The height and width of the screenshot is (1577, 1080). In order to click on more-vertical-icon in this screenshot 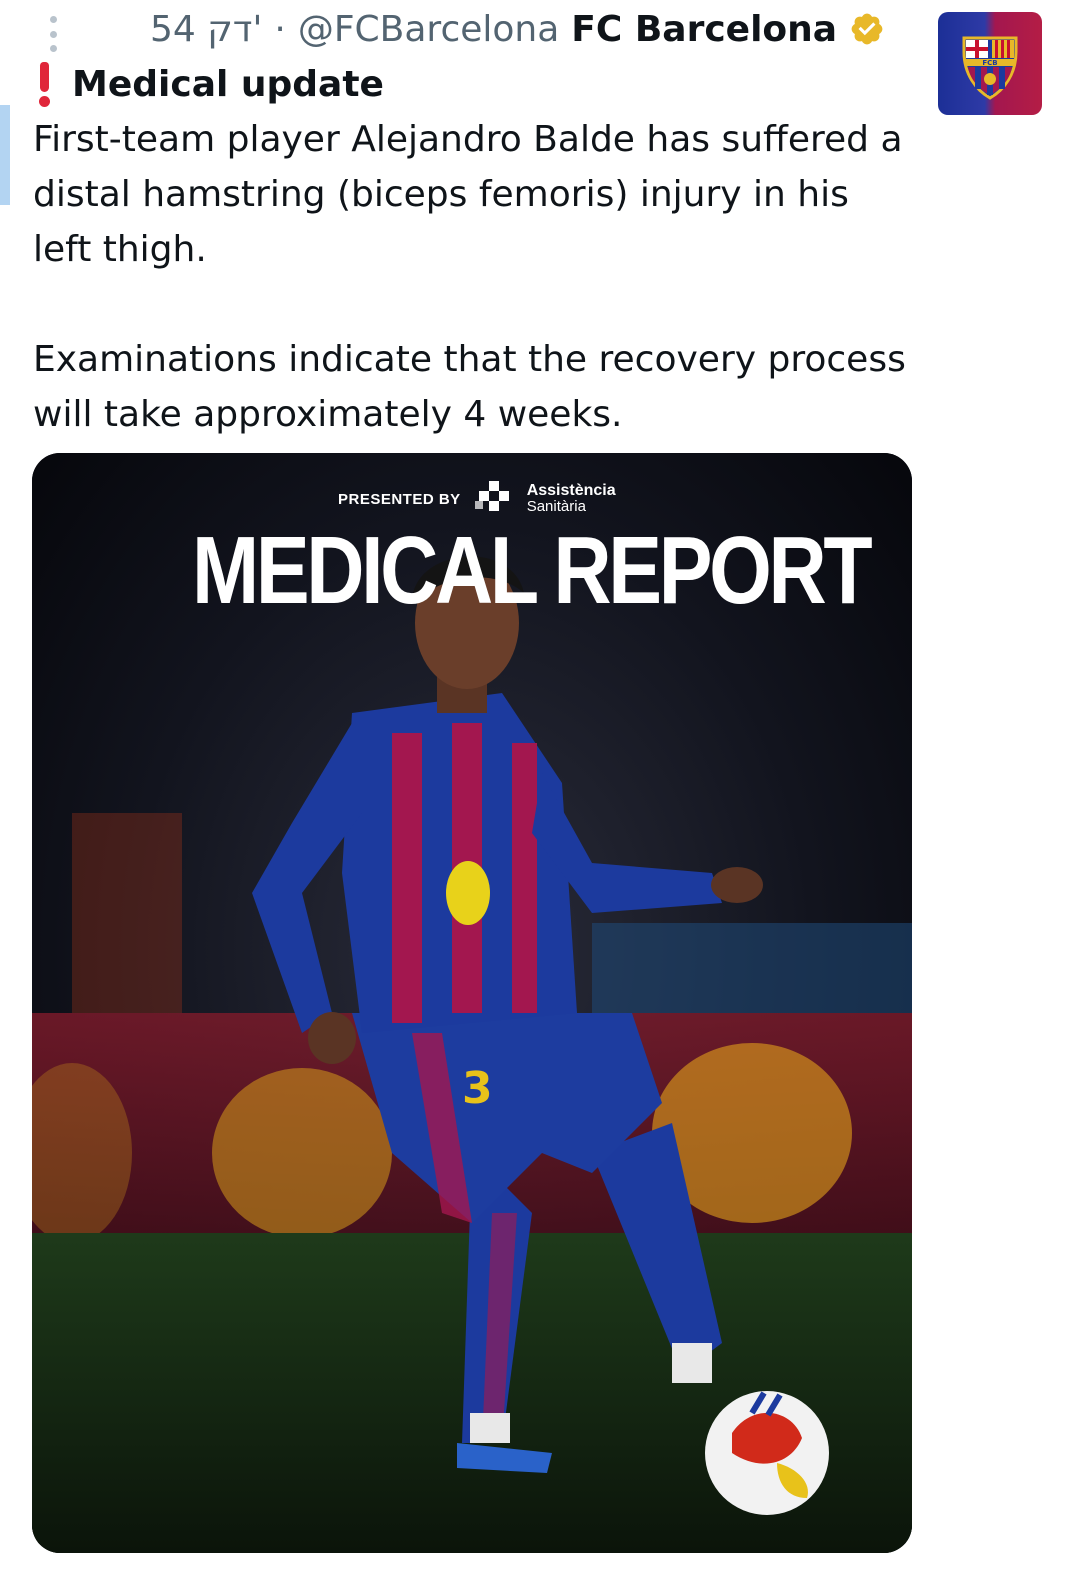, I will do `click(53, 19)`.